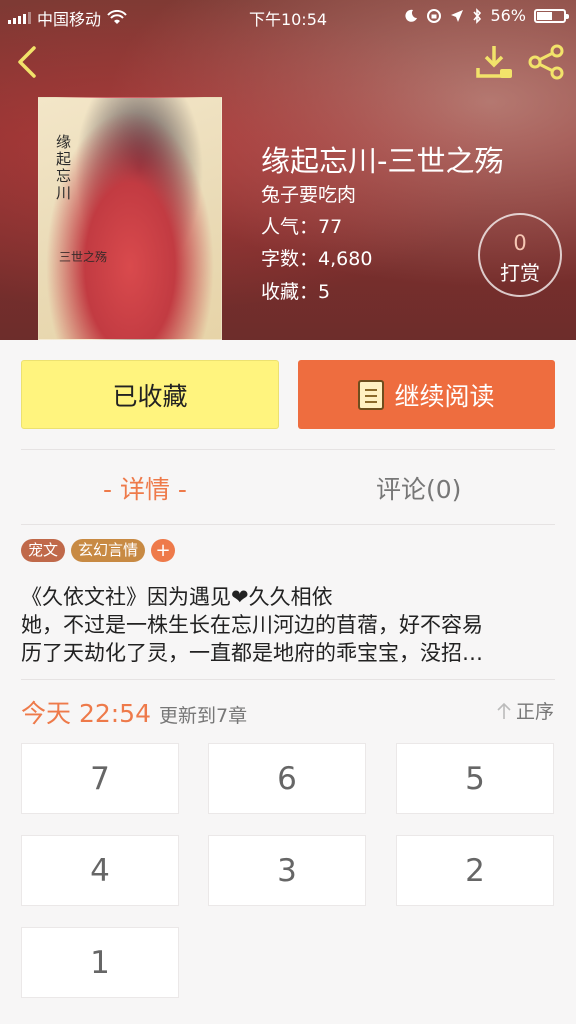  I want to click on battery-percent: 56%, so click(508, 15).